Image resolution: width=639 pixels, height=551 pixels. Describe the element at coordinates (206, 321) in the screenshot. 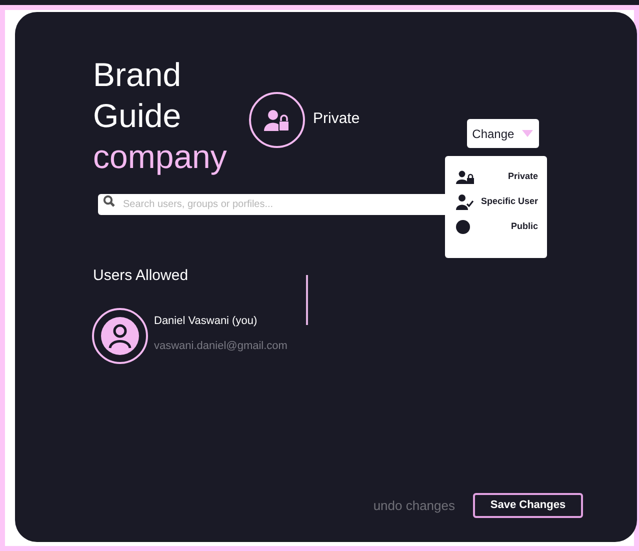

I see `user-name: Daniel Vaswani (you)` at that location.